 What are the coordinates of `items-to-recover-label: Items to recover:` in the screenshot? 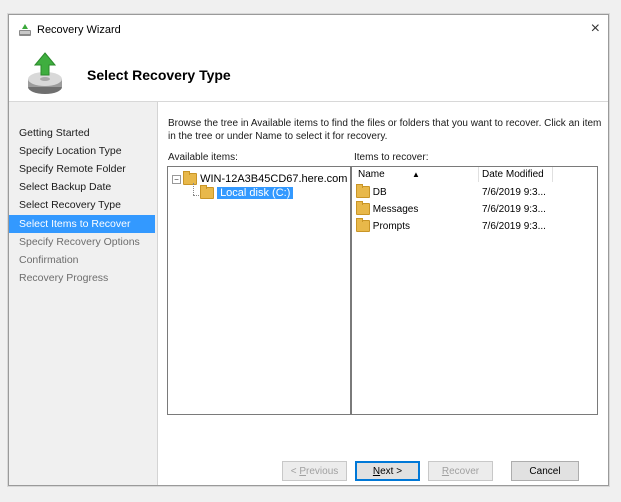 It's located at (391, 157).